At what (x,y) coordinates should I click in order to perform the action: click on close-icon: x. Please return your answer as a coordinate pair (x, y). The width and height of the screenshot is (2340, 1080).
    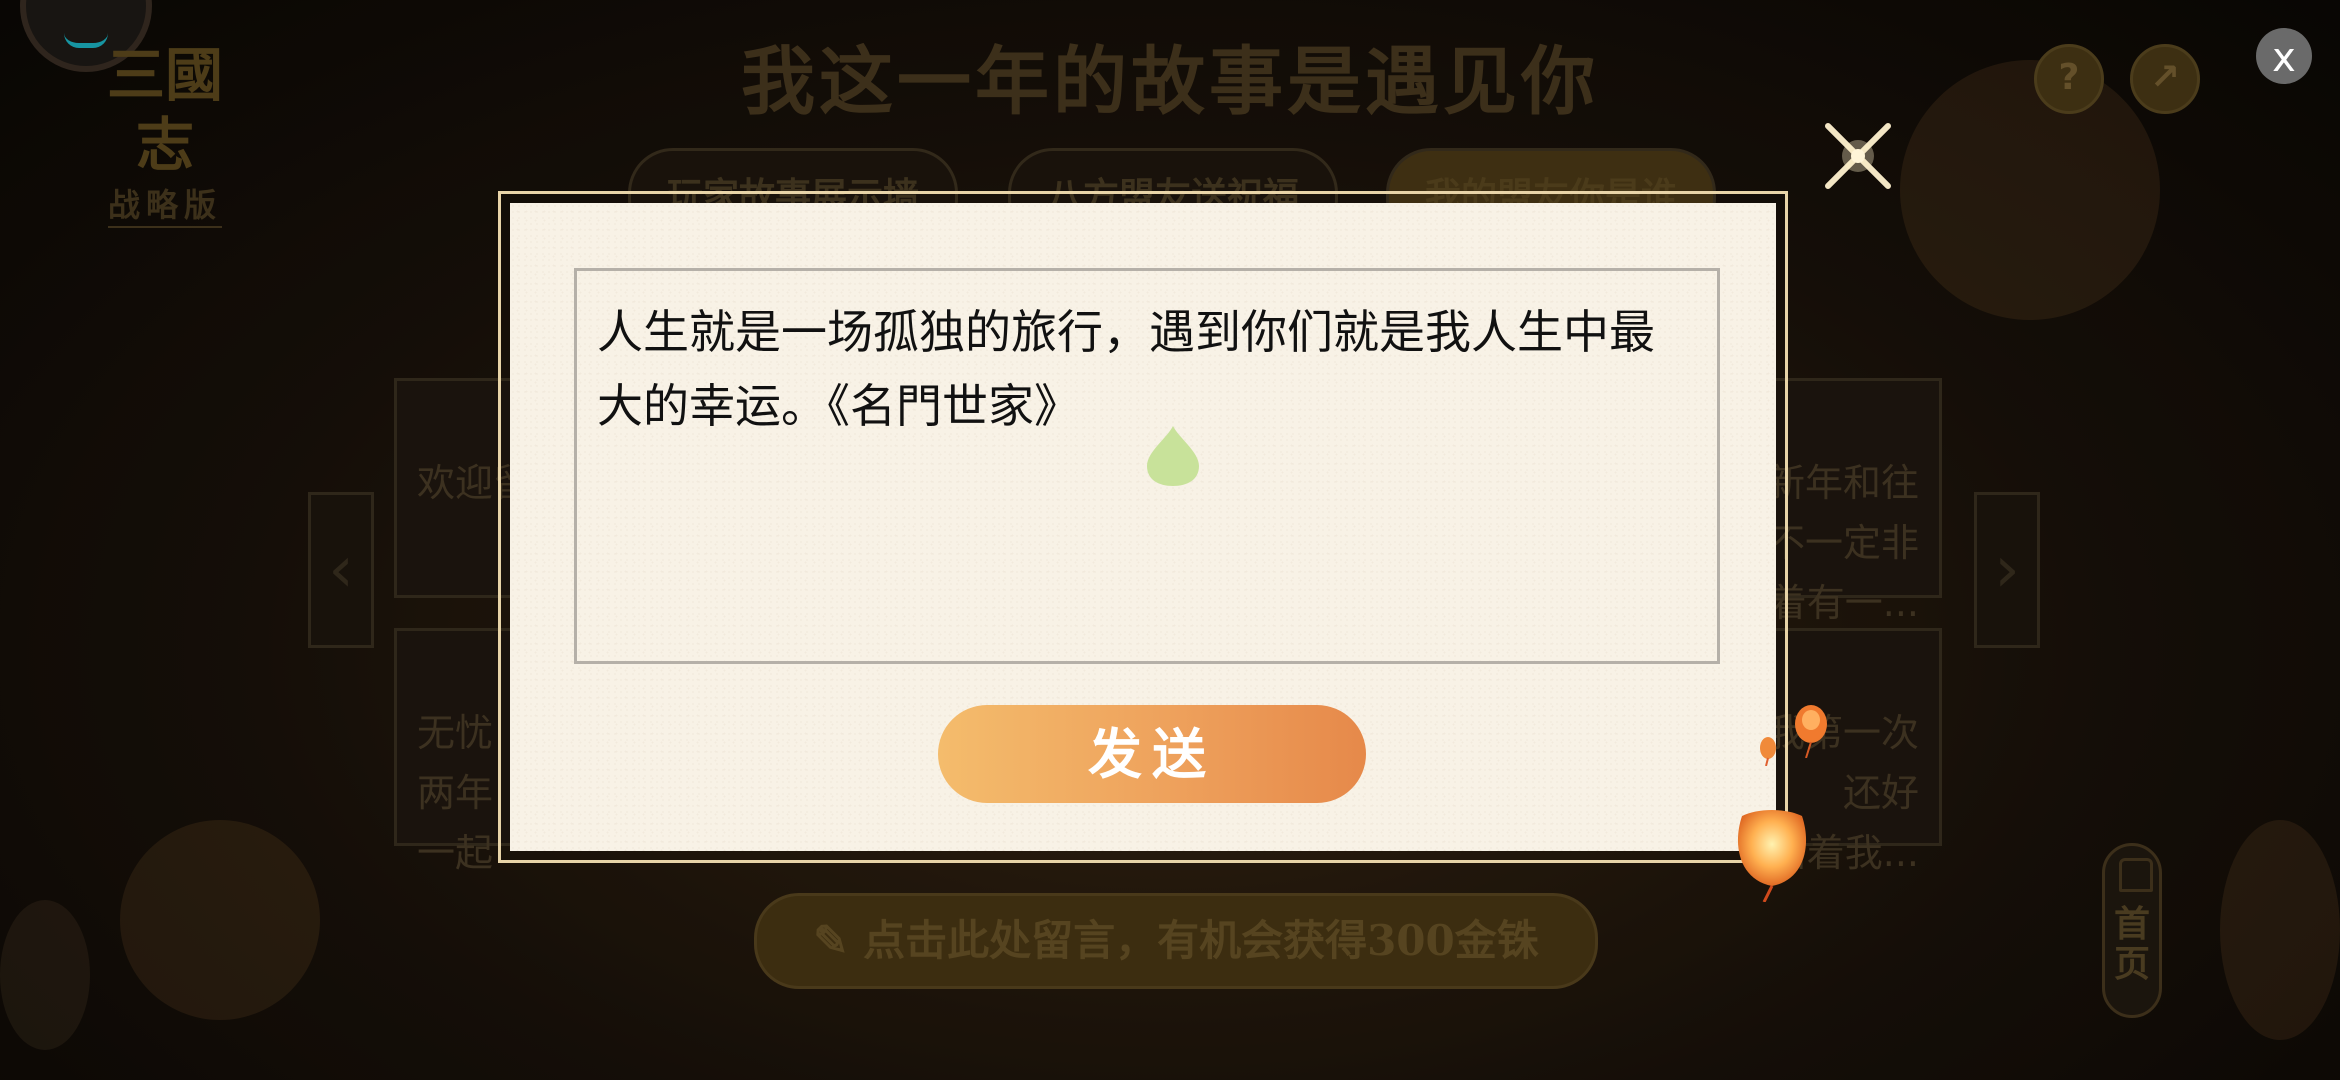
    Looking at the image, I should click on (2284, 58).